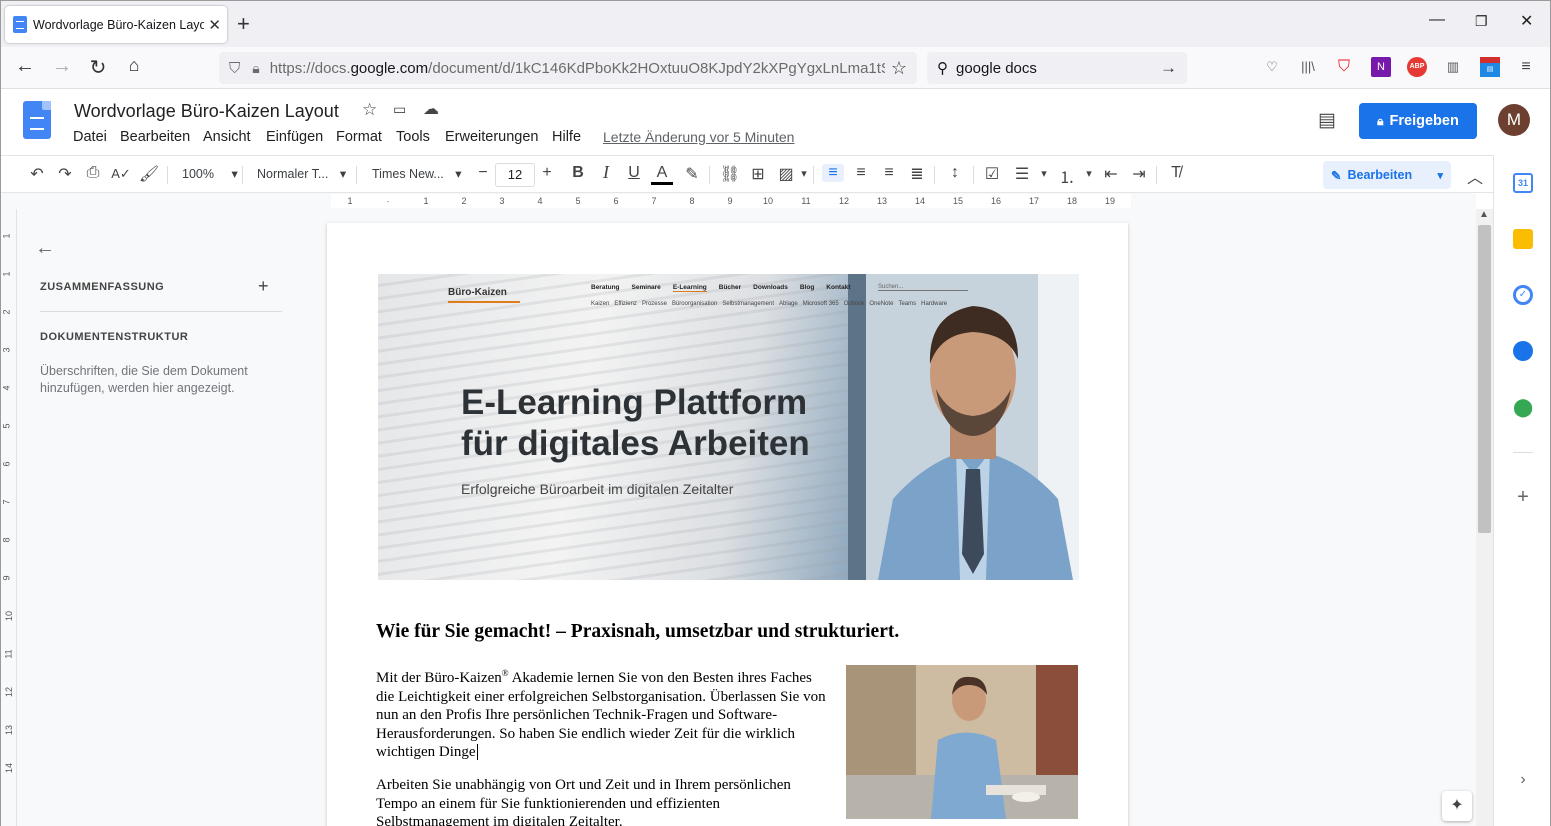 This screenshot has height=826, width=1551. What do you see at coordinates (149, 174) in the screenshot?
I see `paint-format-icon: 🖌︎` at bounding box center [149, 174].